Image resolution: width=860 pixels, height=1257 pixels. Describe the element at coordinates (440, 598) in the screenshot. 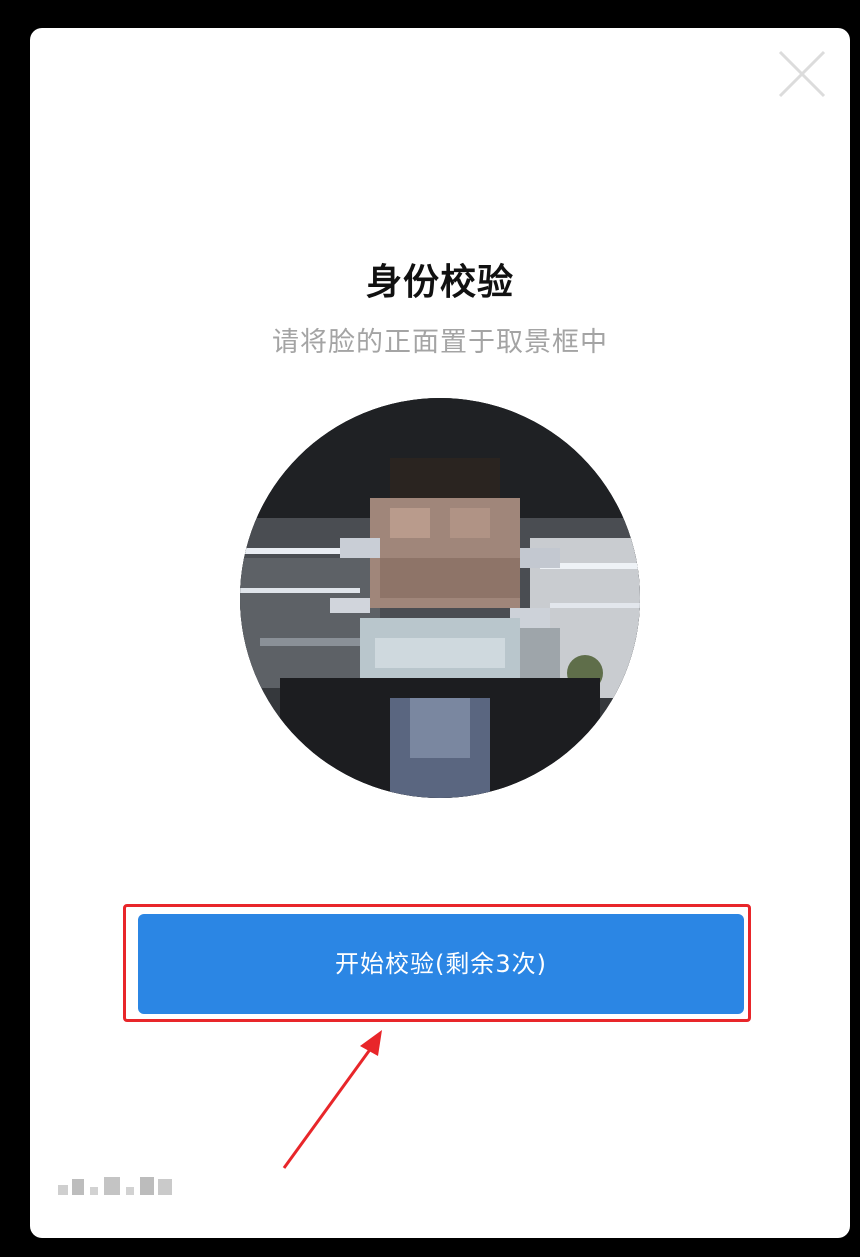

I see `face-camera-preview` at that location.